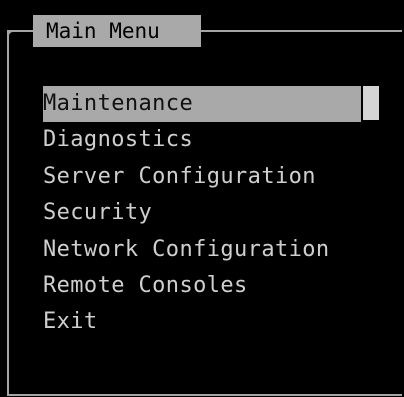  Describe the element at coordinates (371, 103) in the screenshot. I see `scrollbar-thumb` at that location.